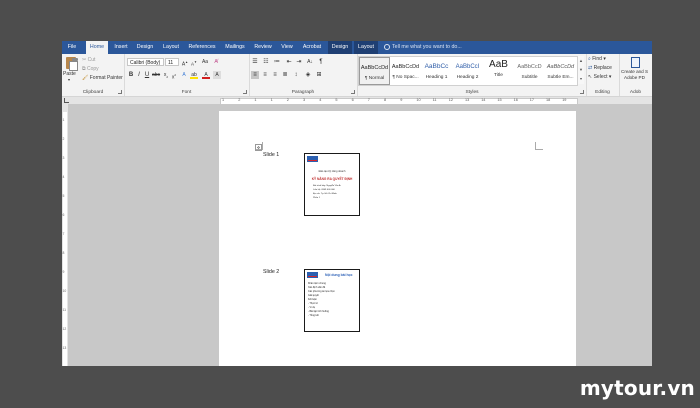 The image size is (700, 408). I want to click on numbering-icon: ☷, so click(266, 62).